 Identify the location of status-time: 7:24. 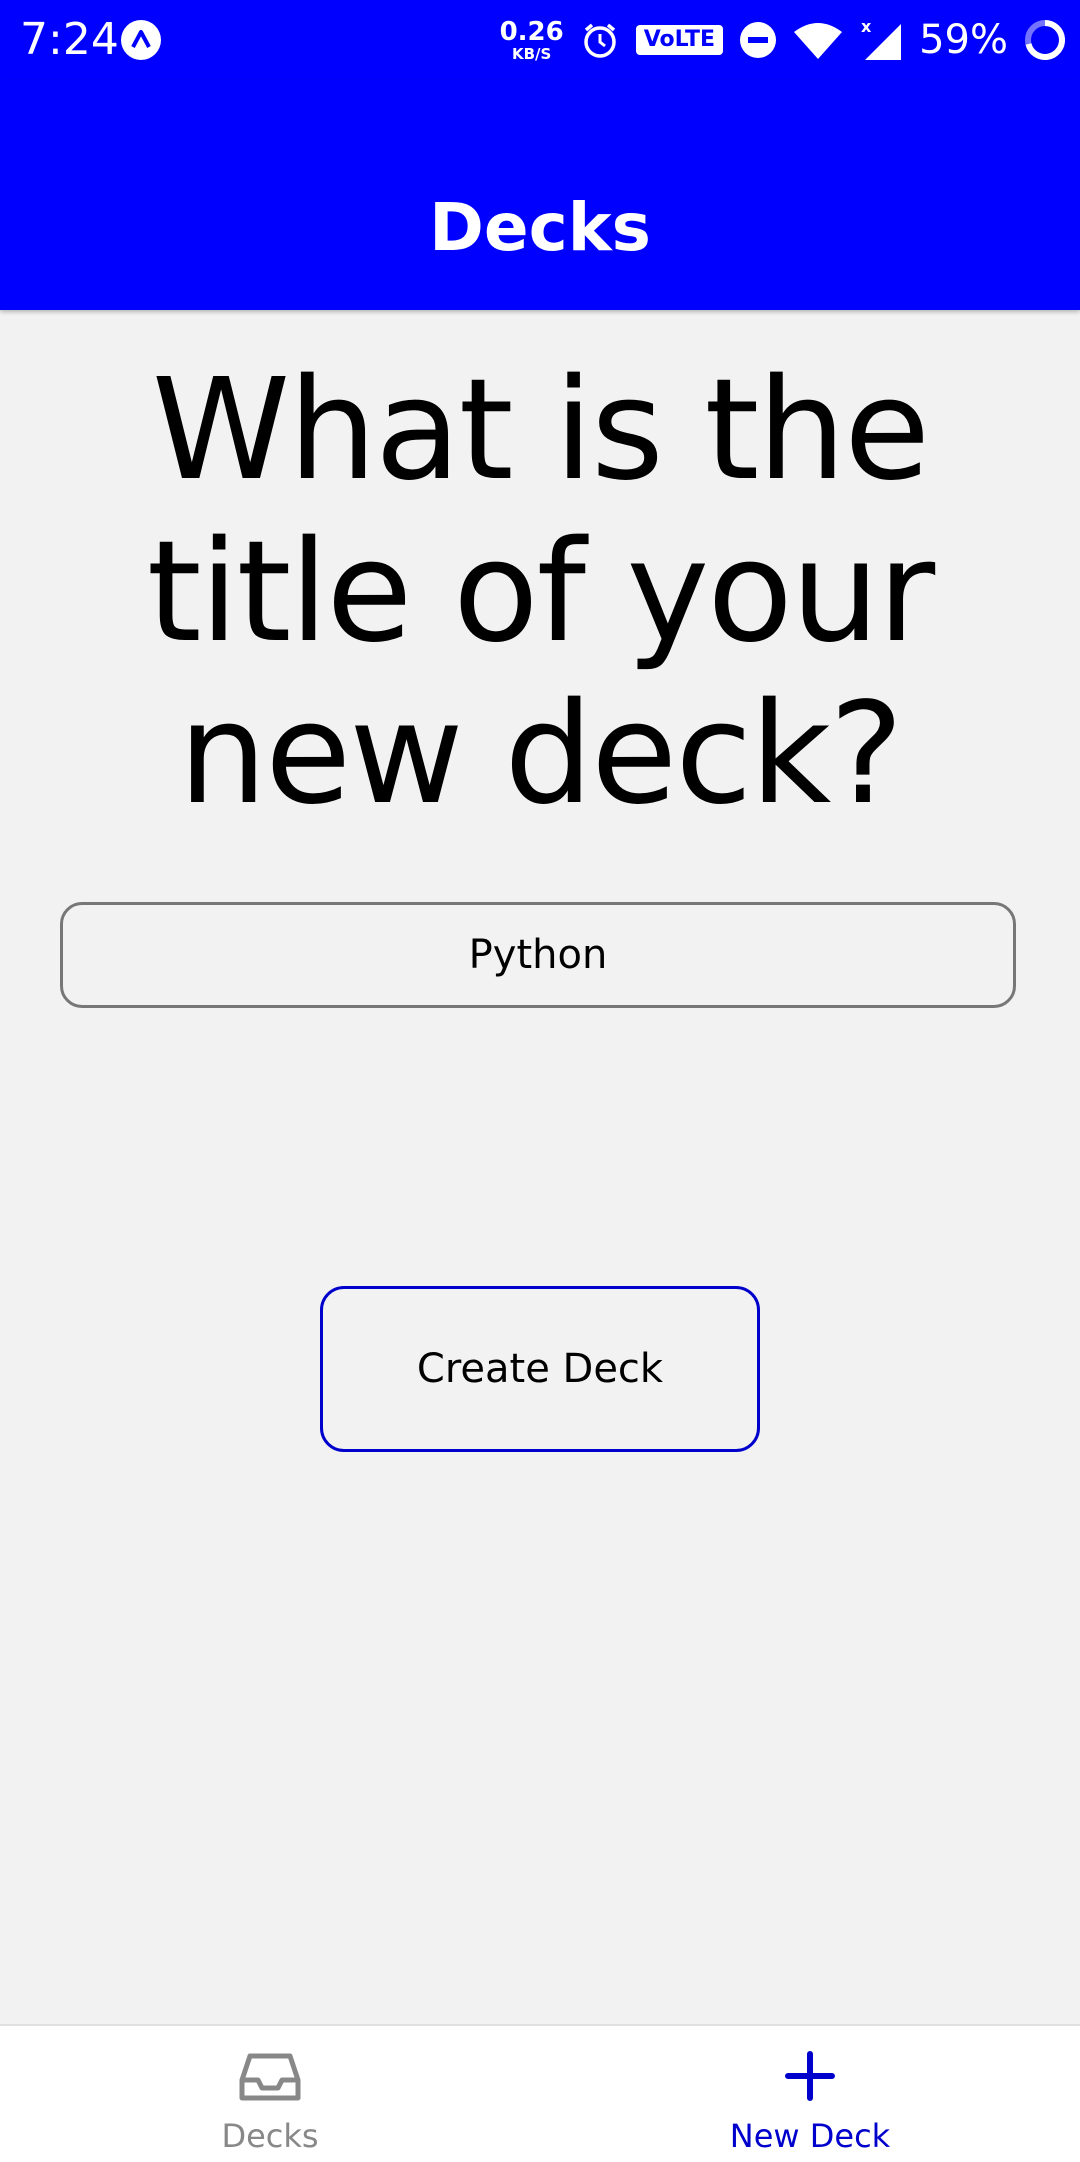
(69, 39).